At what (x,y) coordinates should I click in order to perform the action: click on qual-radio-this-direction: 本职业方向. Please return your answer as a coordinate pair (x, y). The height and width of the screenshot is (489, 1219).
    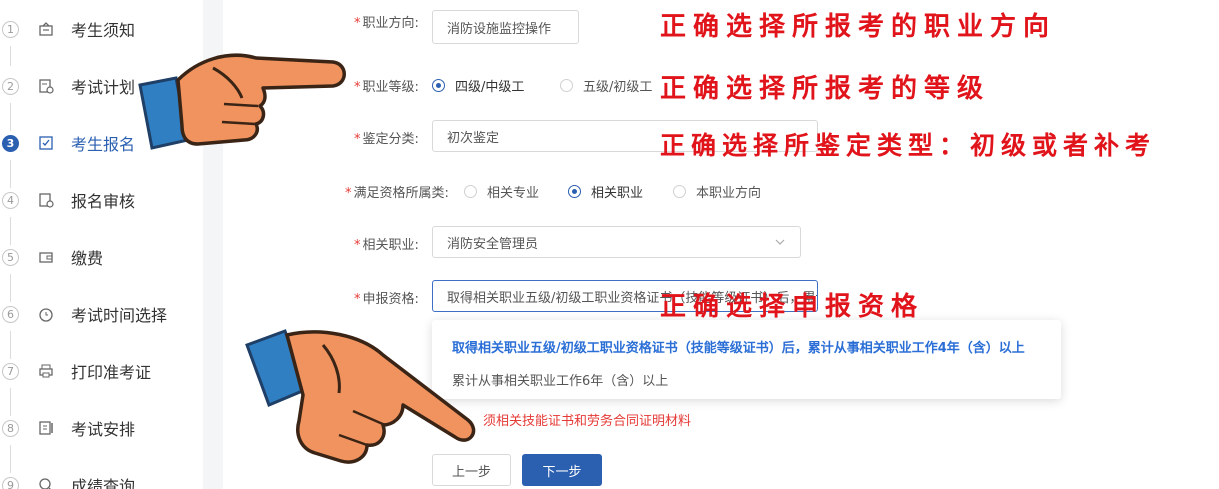
    Looking at the image, I should click on (717, 191).